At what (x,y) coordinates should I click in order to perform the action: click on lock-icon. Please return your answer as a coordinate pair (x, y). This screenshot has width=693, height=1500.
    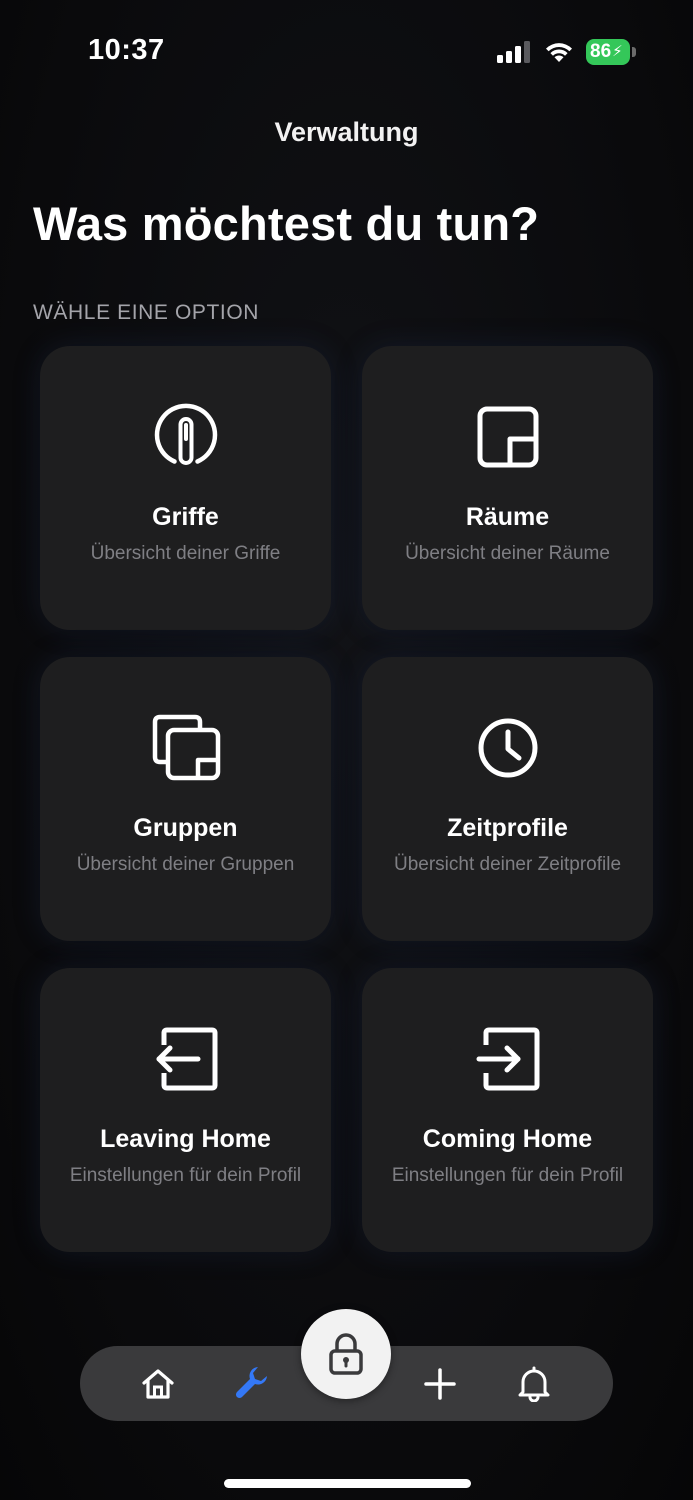
    Looking at the image, I should click on (346, 1354).